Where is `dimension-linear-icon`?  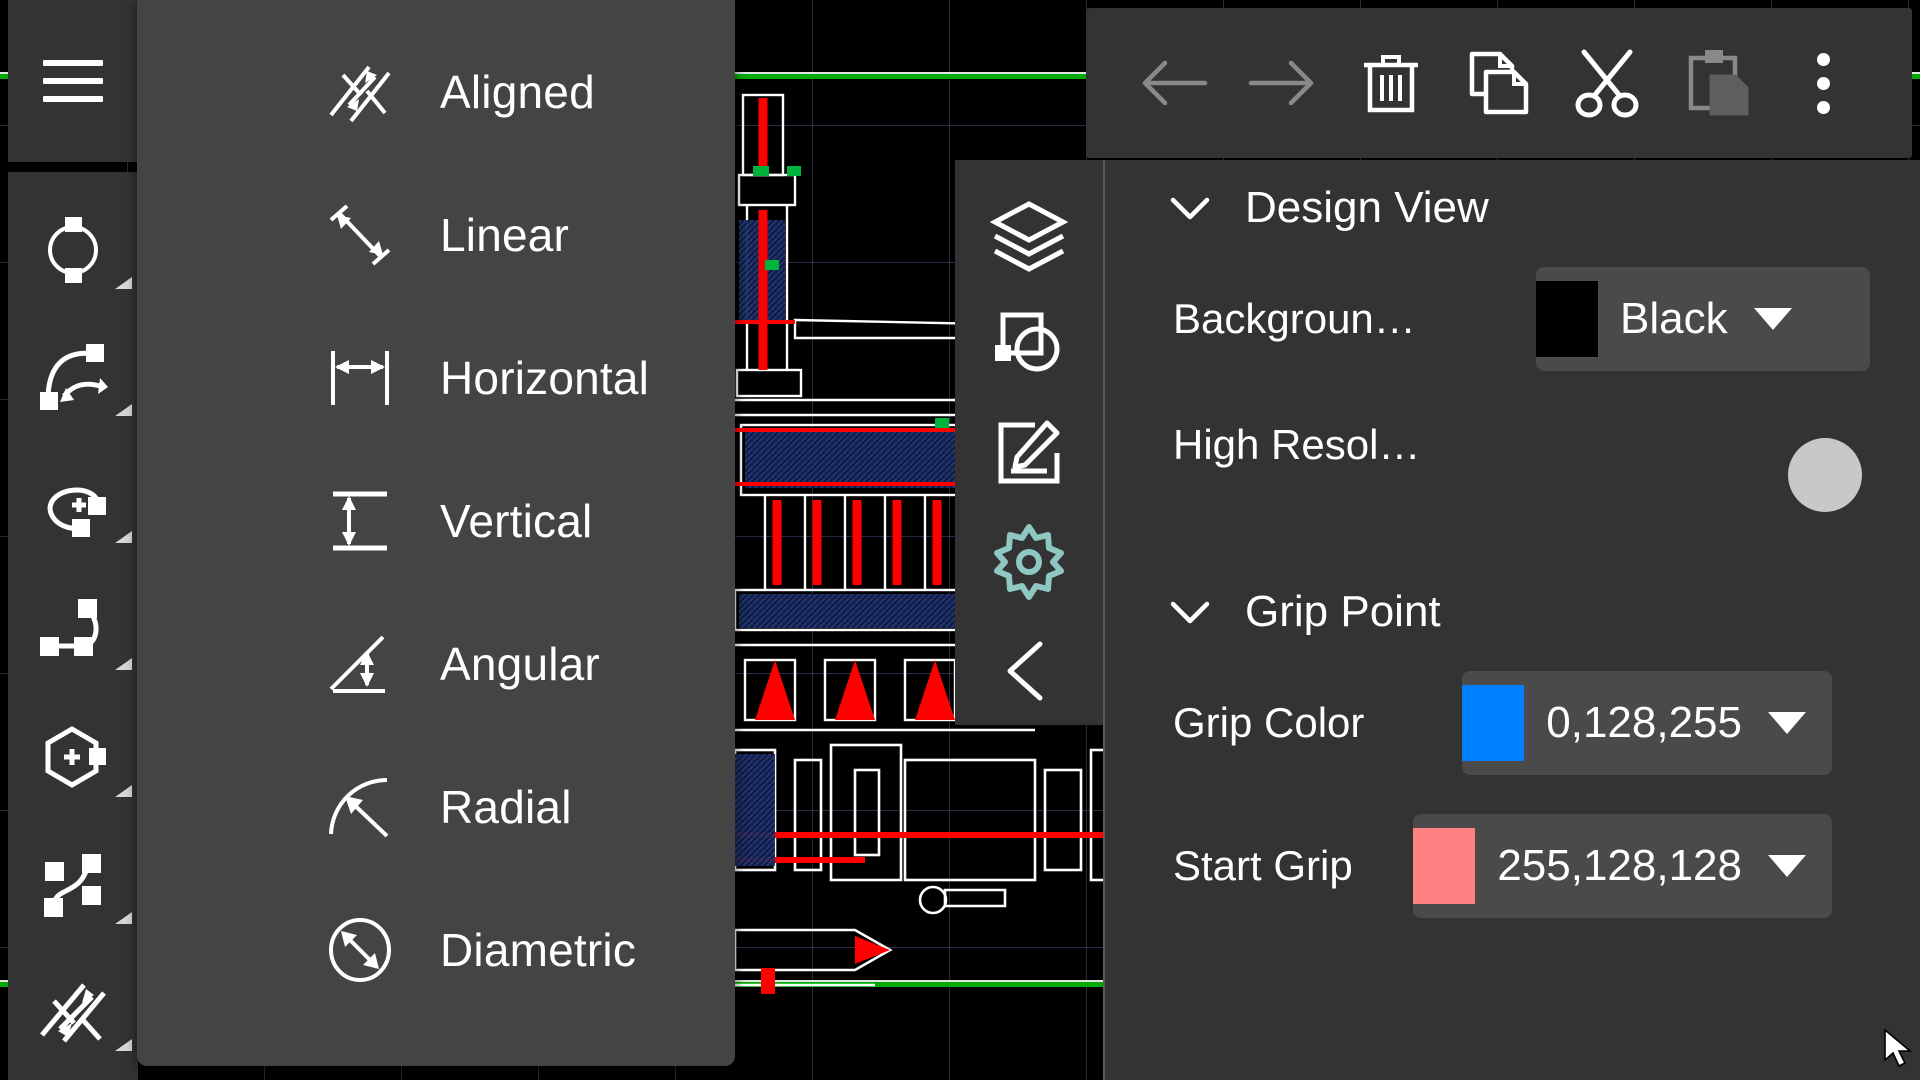
dimension-linear-icon is located at coordinates (360, 235).